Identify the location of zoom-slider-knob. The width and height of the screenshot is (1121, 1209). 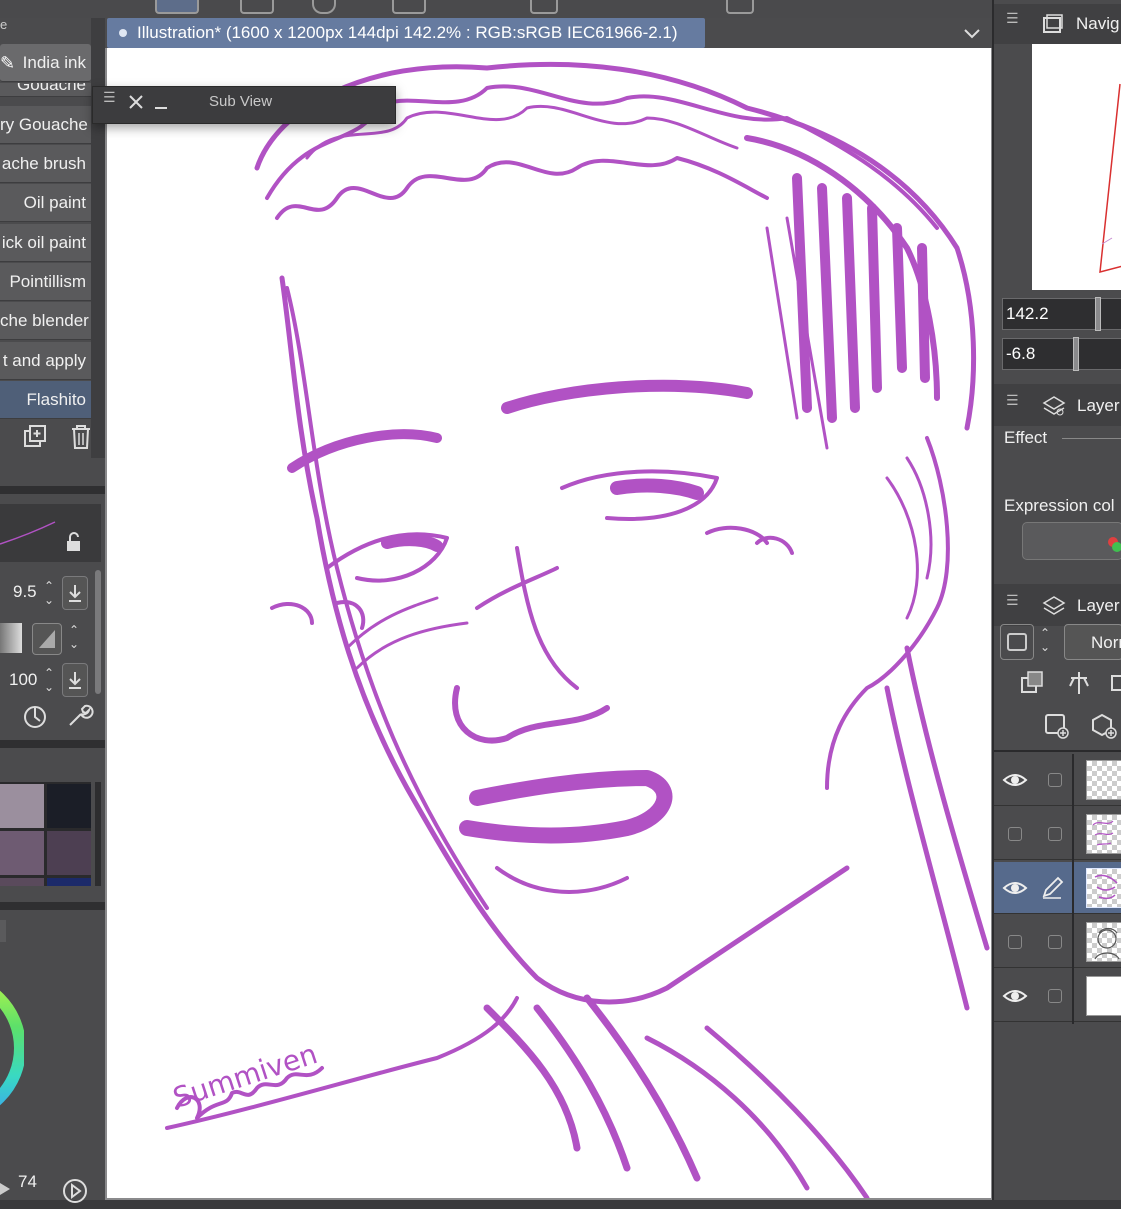
(1098, 314).